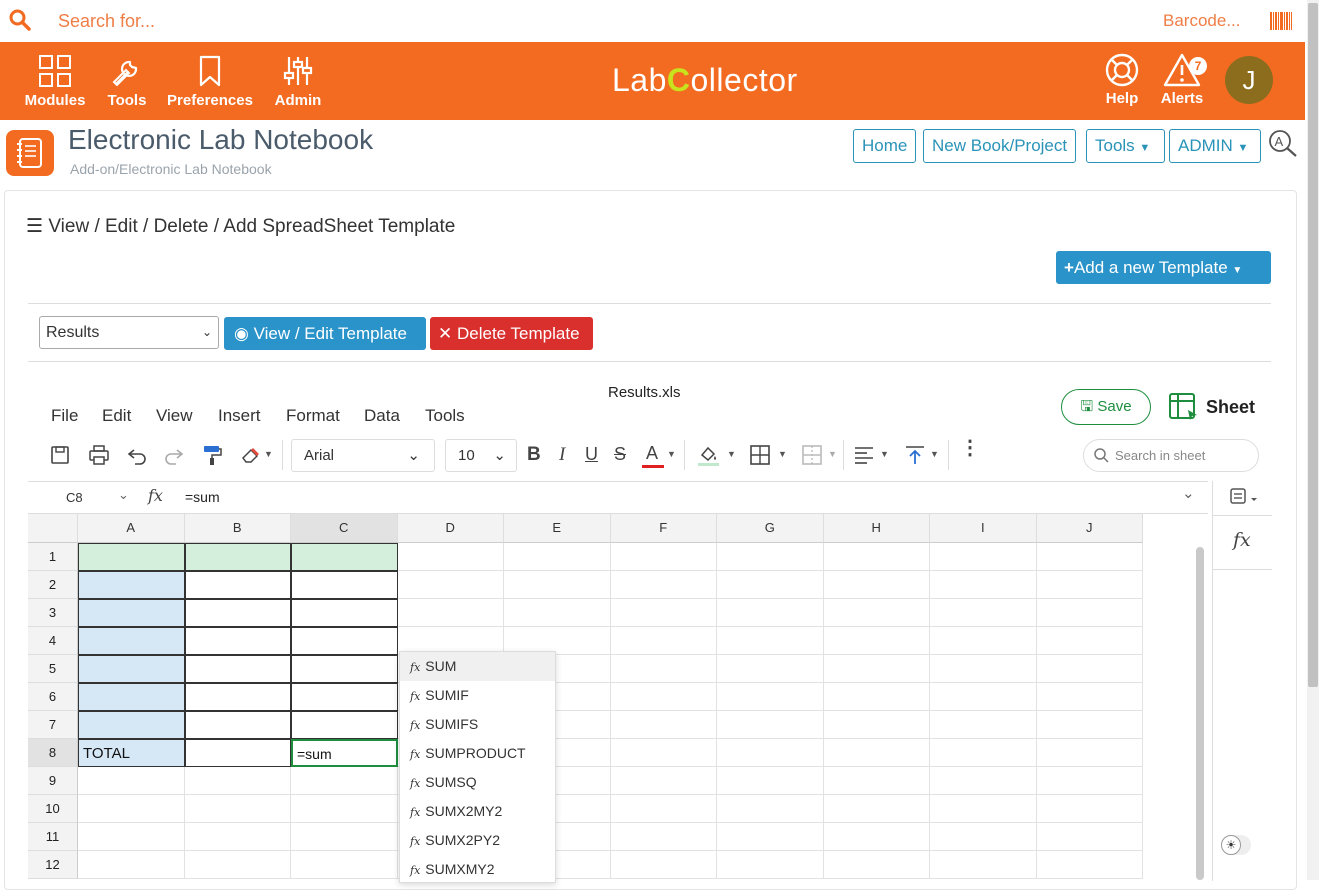  Describe the element at coordinates (53, 837) in the screenshot. I see `row-header: 11` at that location.